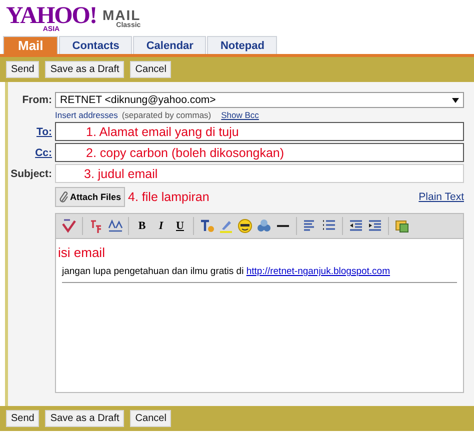 The image size is (474, 433). I want to click on tab: Notepad, so click(242, 45).